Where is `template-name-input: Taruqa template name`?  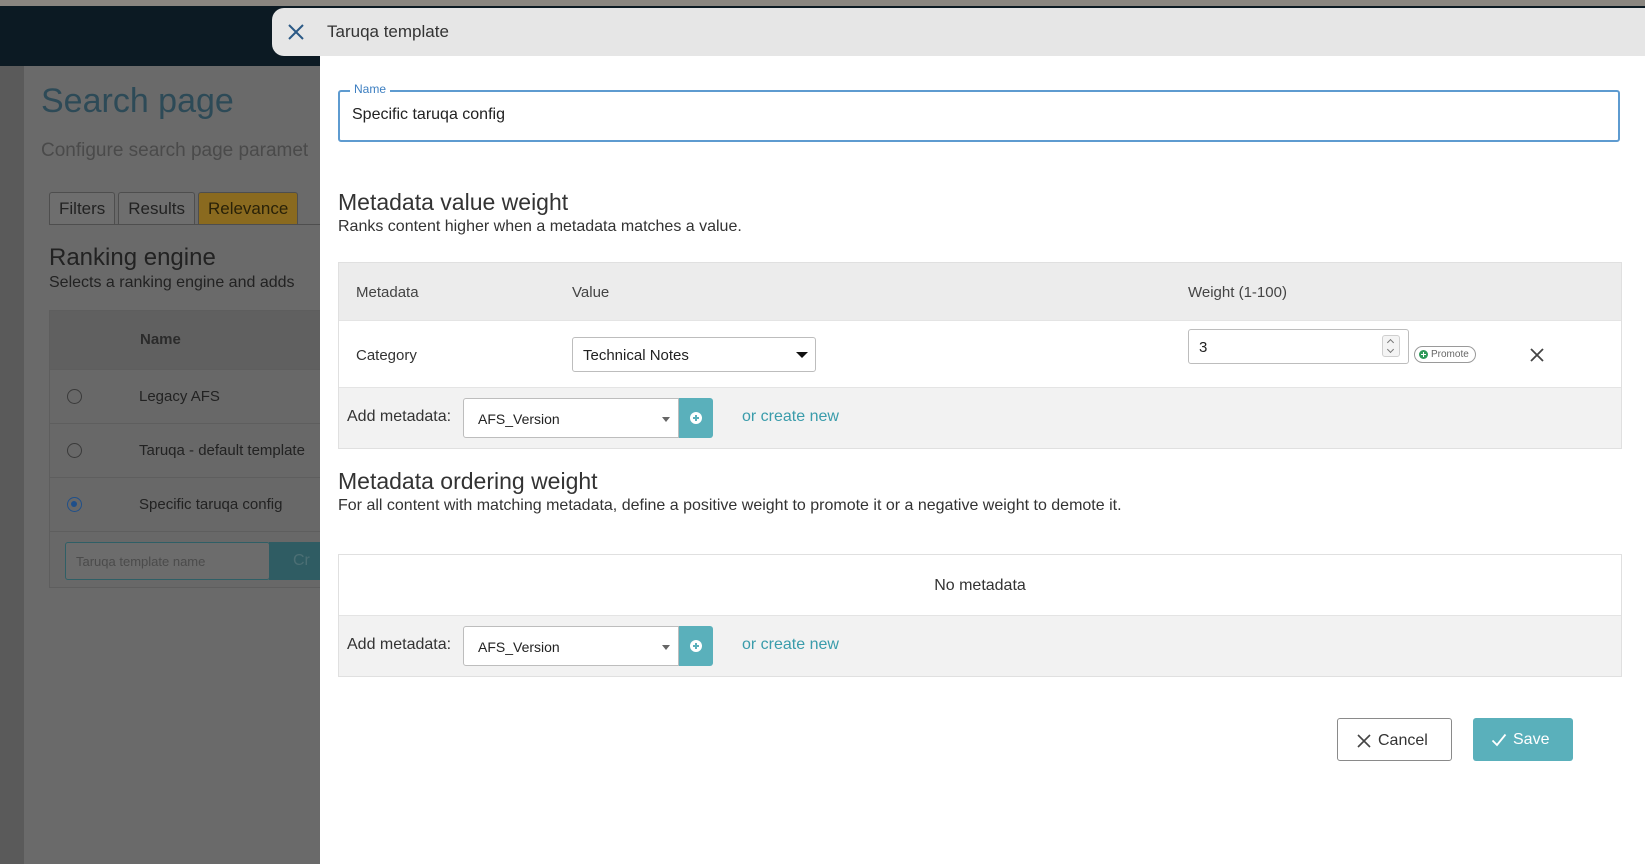 template-name-input: Taruqa template name is located at coordinates (167, 561).